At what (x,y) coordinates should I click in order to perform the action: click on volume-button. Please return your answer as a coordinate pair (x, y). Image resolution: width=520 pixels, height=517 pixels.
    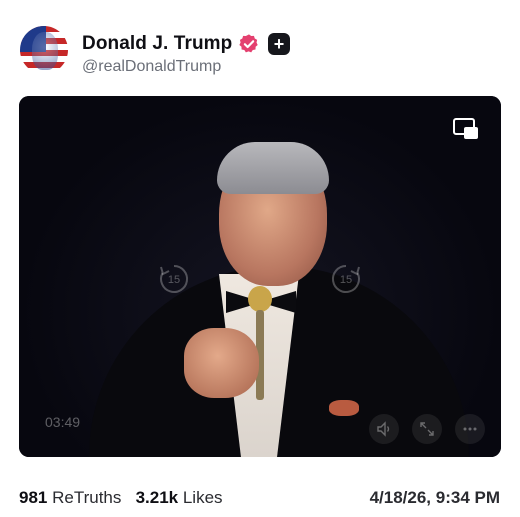
    Looking at the image, I should click on (384, 429).